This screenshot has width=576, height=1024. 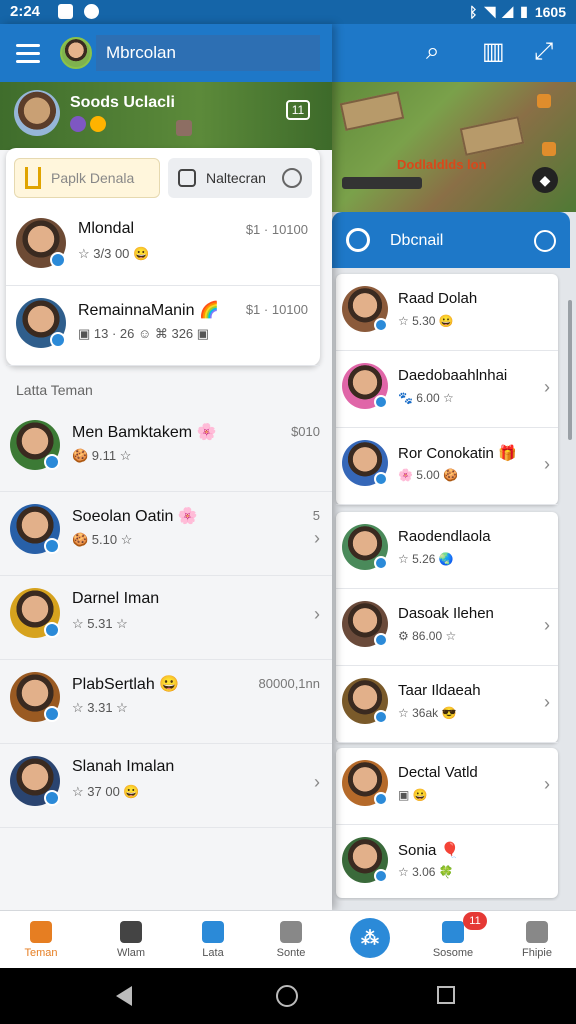 What do you see at coordinates (447, 312) in the screenshot?
I see `list-item: Raad Dolah ☆ 5.30 😀` at bounding box center [447, 312].